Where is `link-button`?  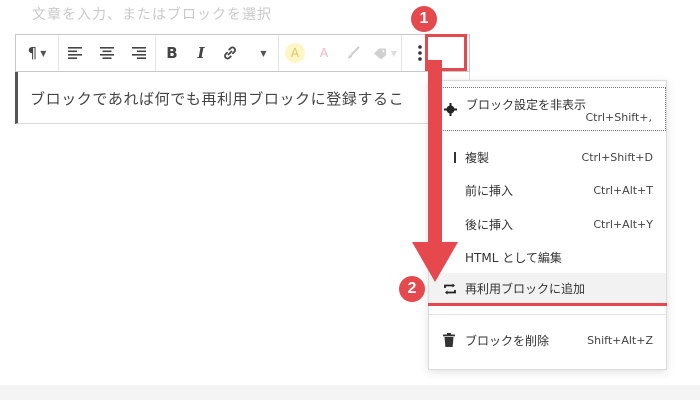
link-button is located at coordinates (230, 53).